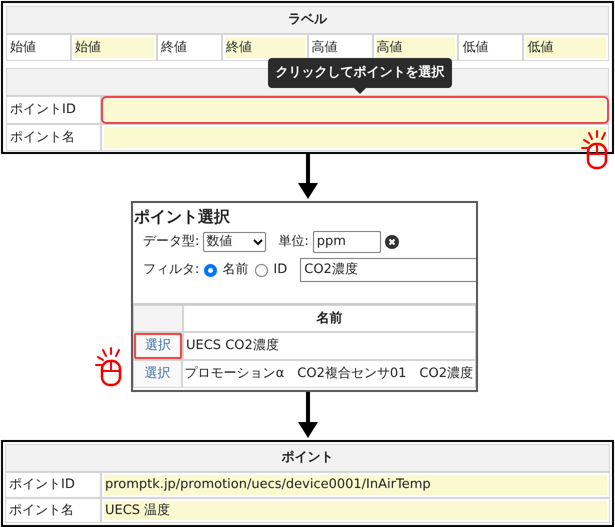  Describe the element at coordinates (308, 415) in the screenshot. I see `flow-arrow` at that location.